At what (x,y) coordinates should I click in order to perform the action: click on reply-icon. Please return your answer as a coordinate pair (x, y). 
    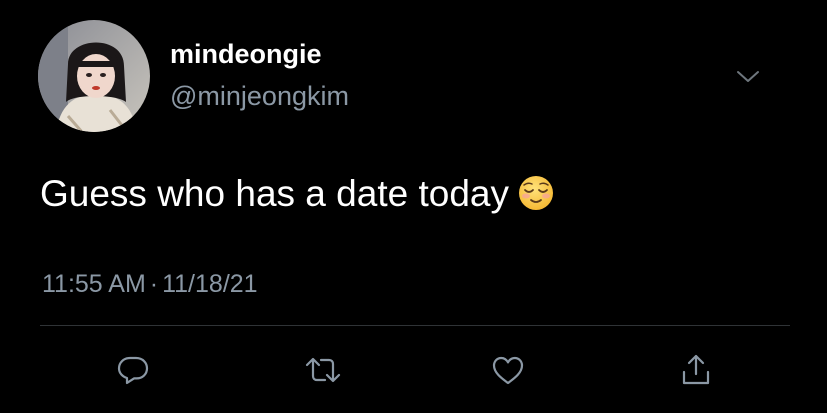
    Looking at the image, I should click on (133, 370).